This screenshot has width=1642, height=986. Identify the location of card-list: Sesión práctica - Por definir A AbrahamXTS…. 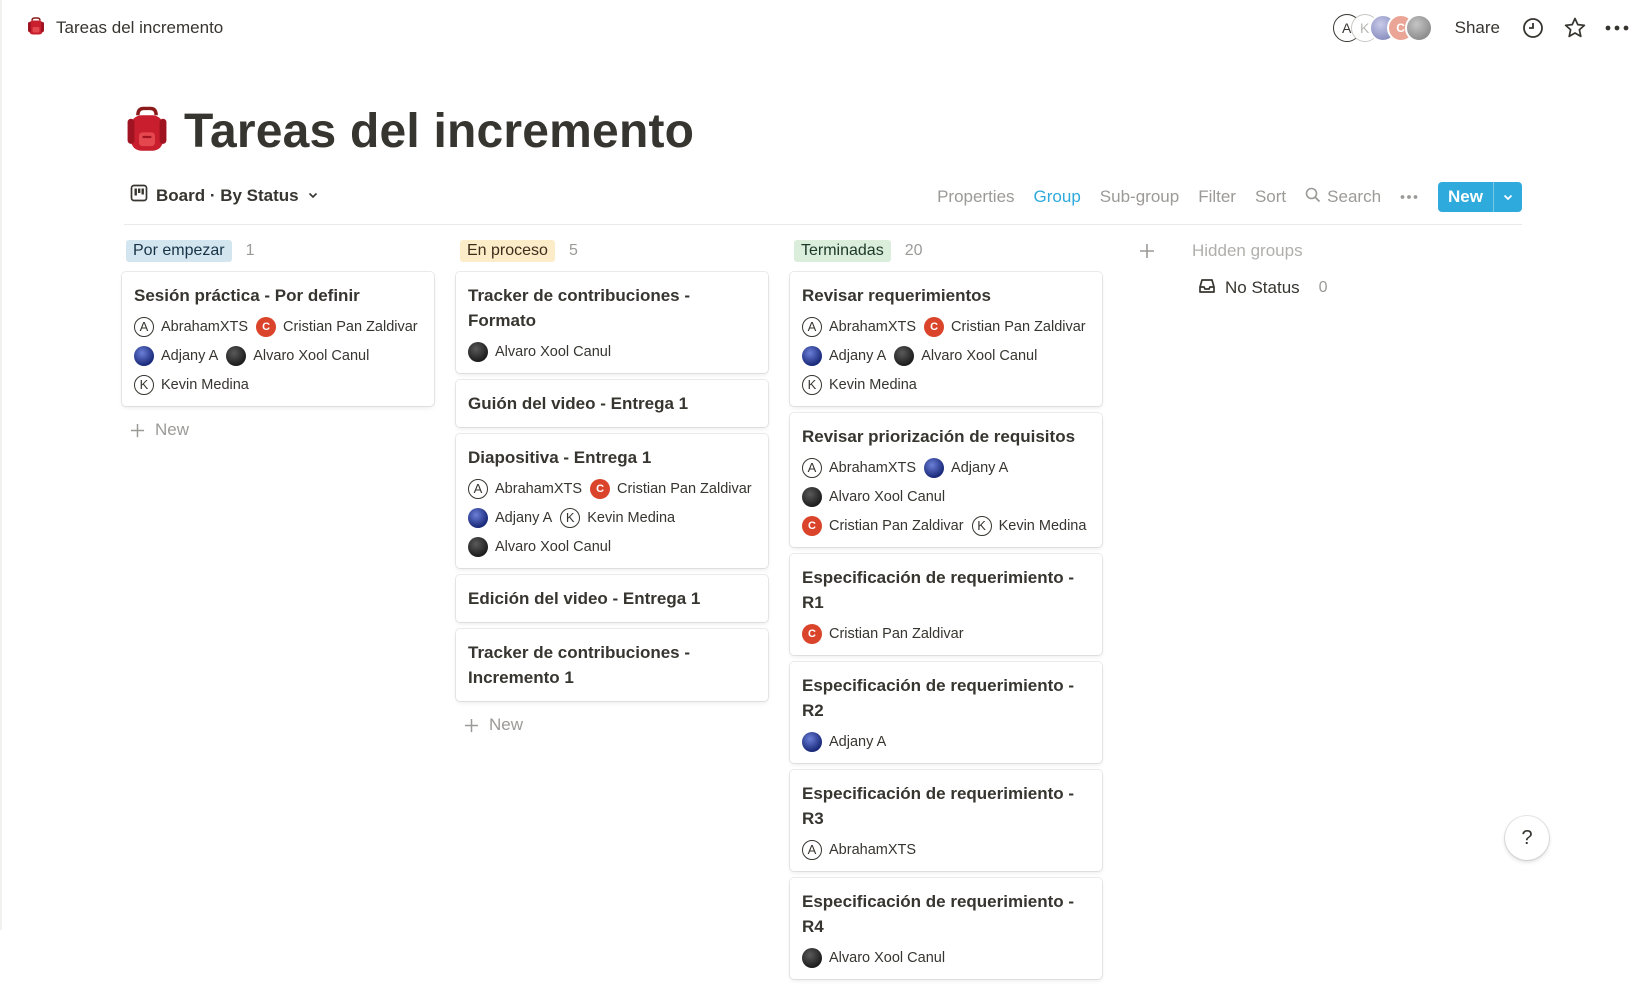
(279, 339).